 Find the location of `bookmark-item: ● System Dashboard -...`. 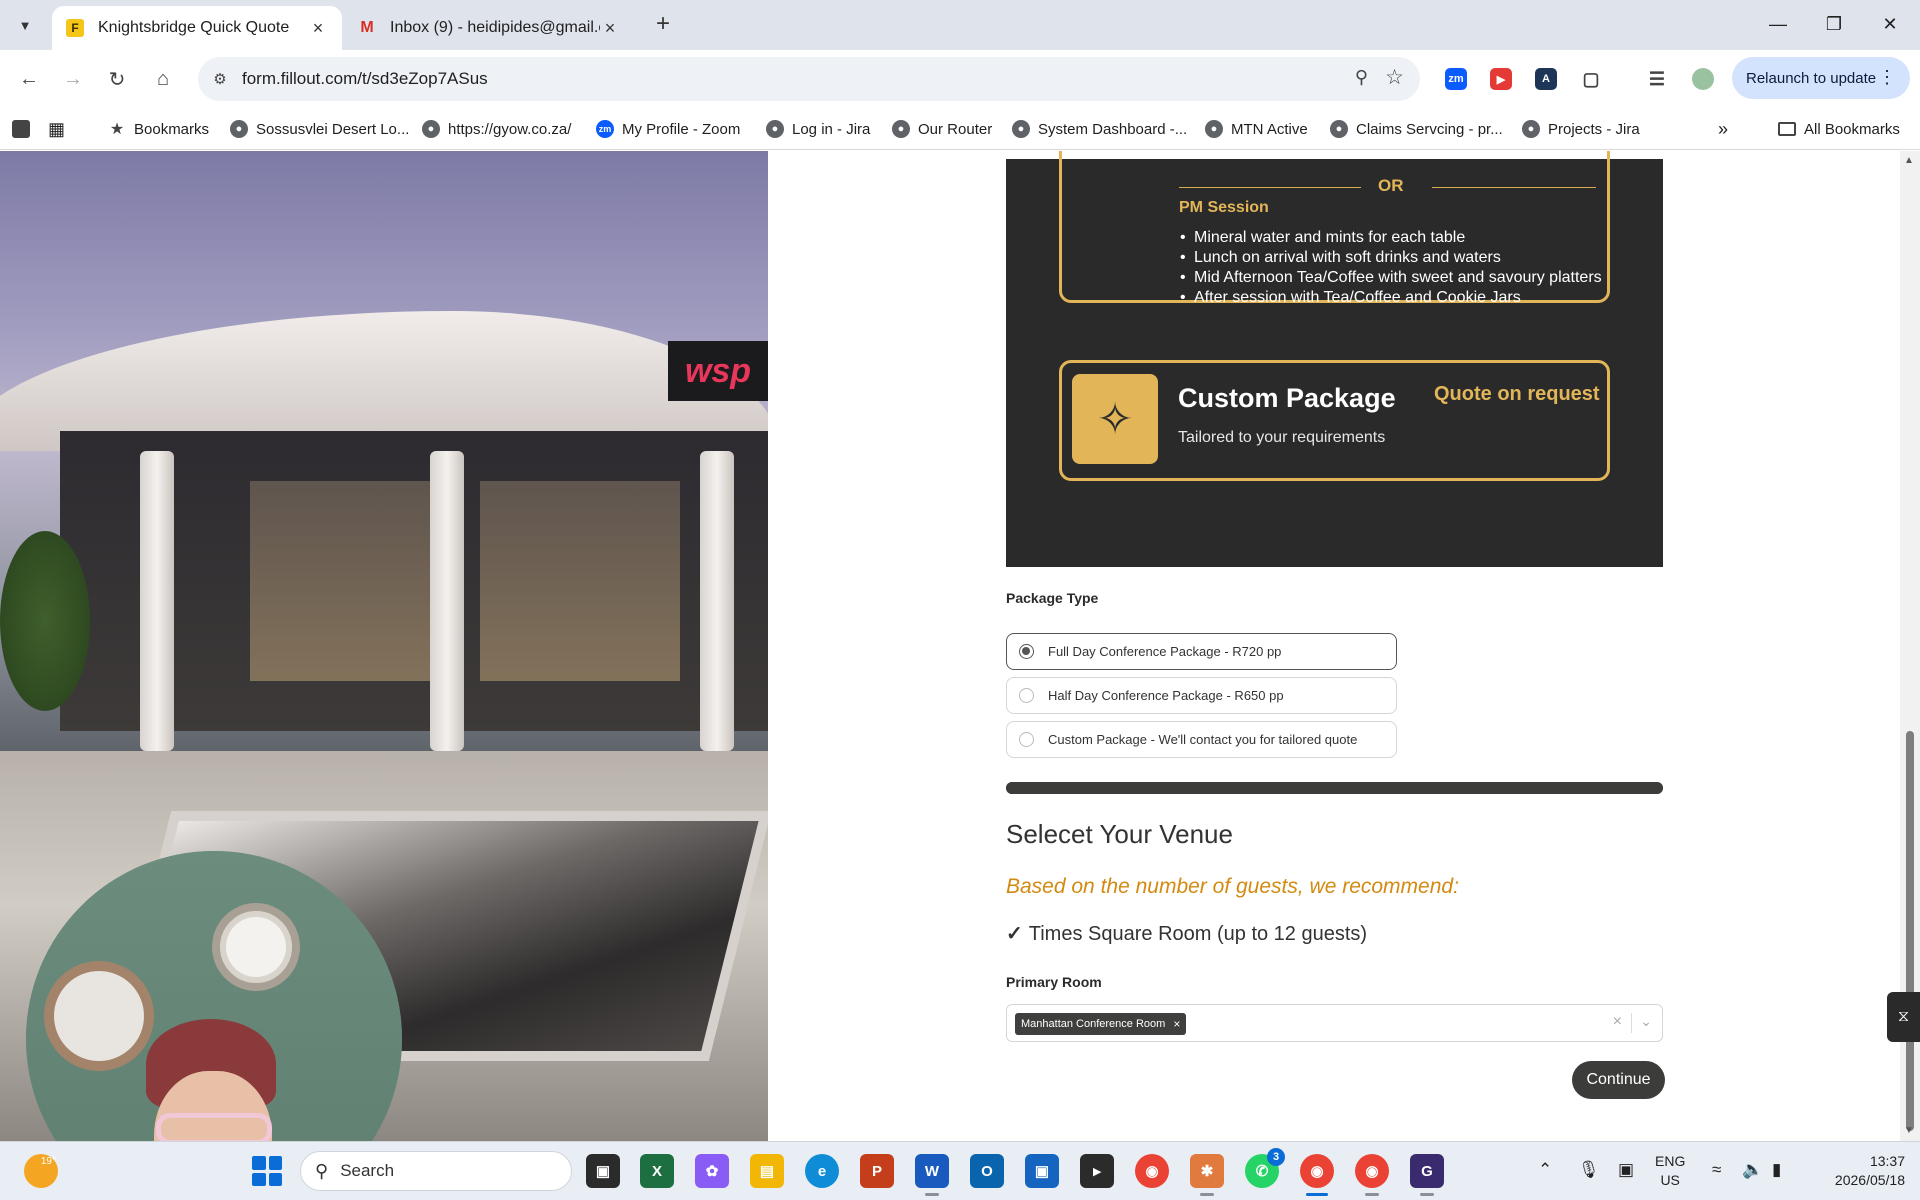

bookmark-item: ● System Dashboard -... is located at coordinates (1099, 129).